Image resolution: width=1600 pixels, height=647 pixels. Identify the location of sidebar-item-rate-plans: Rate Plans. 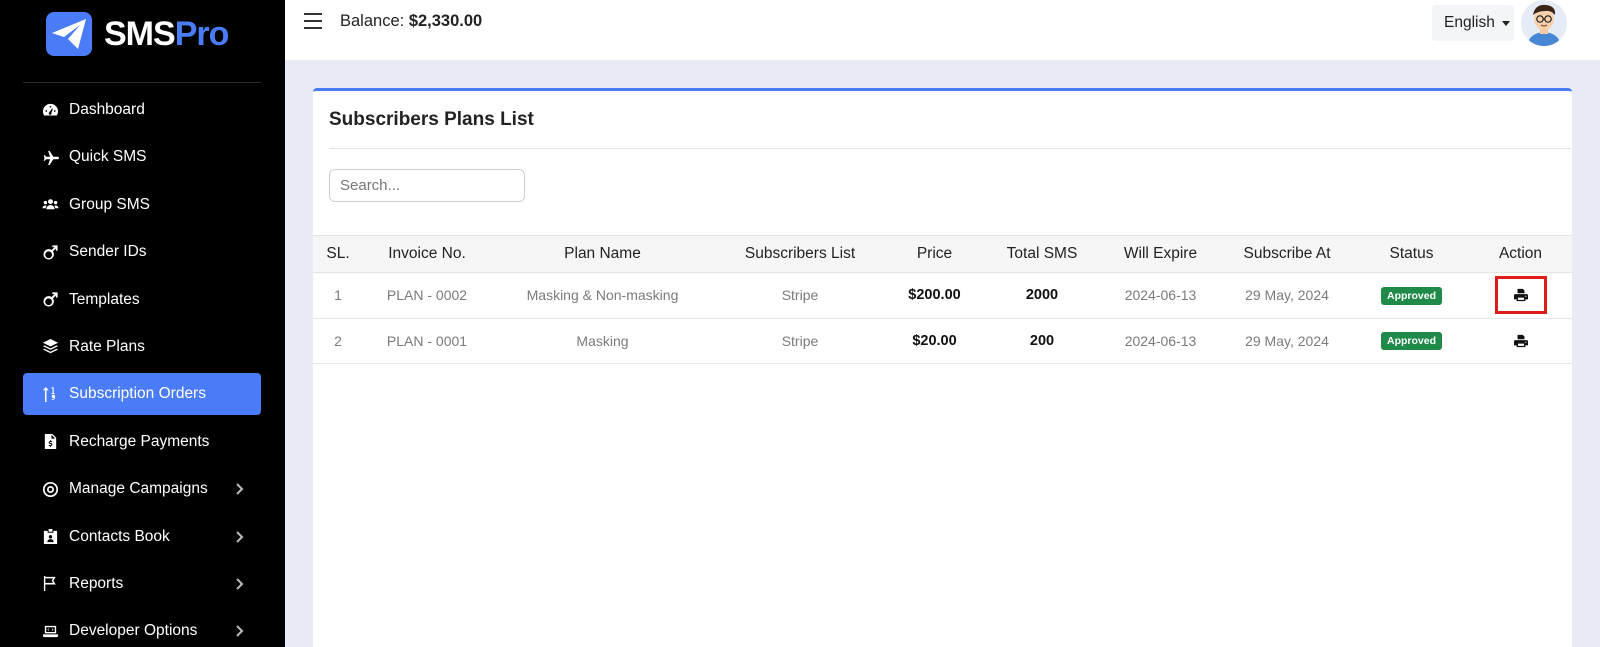
(142, 347).